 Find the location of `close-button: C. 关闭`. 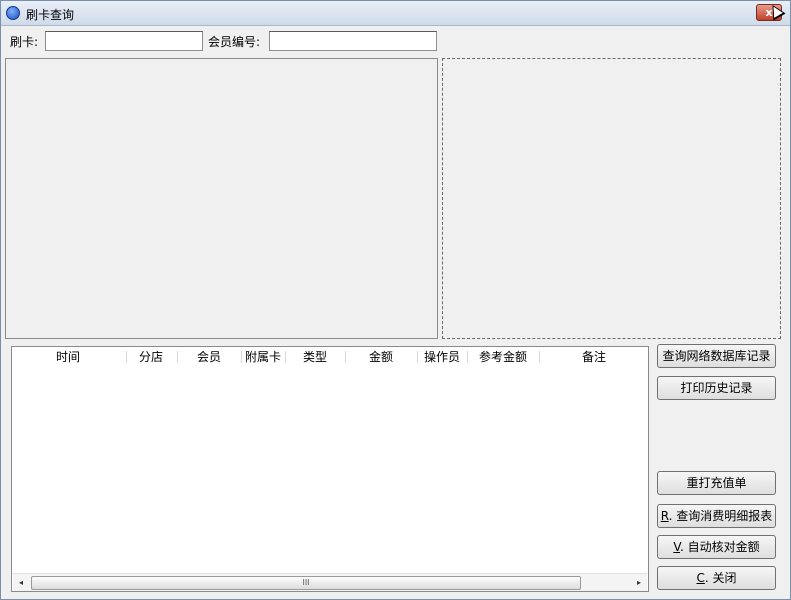

close-button: C. 关闭 is located at coordinates (716, 578).